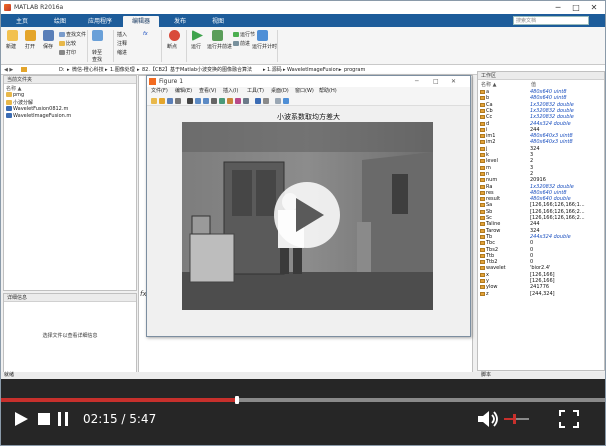 This screenshot has height=446, width=606. What do you see at coordinates (72, 34) in the screenshot?
I see `find-files-button: 查找文件` at bounding box center [72, 34].